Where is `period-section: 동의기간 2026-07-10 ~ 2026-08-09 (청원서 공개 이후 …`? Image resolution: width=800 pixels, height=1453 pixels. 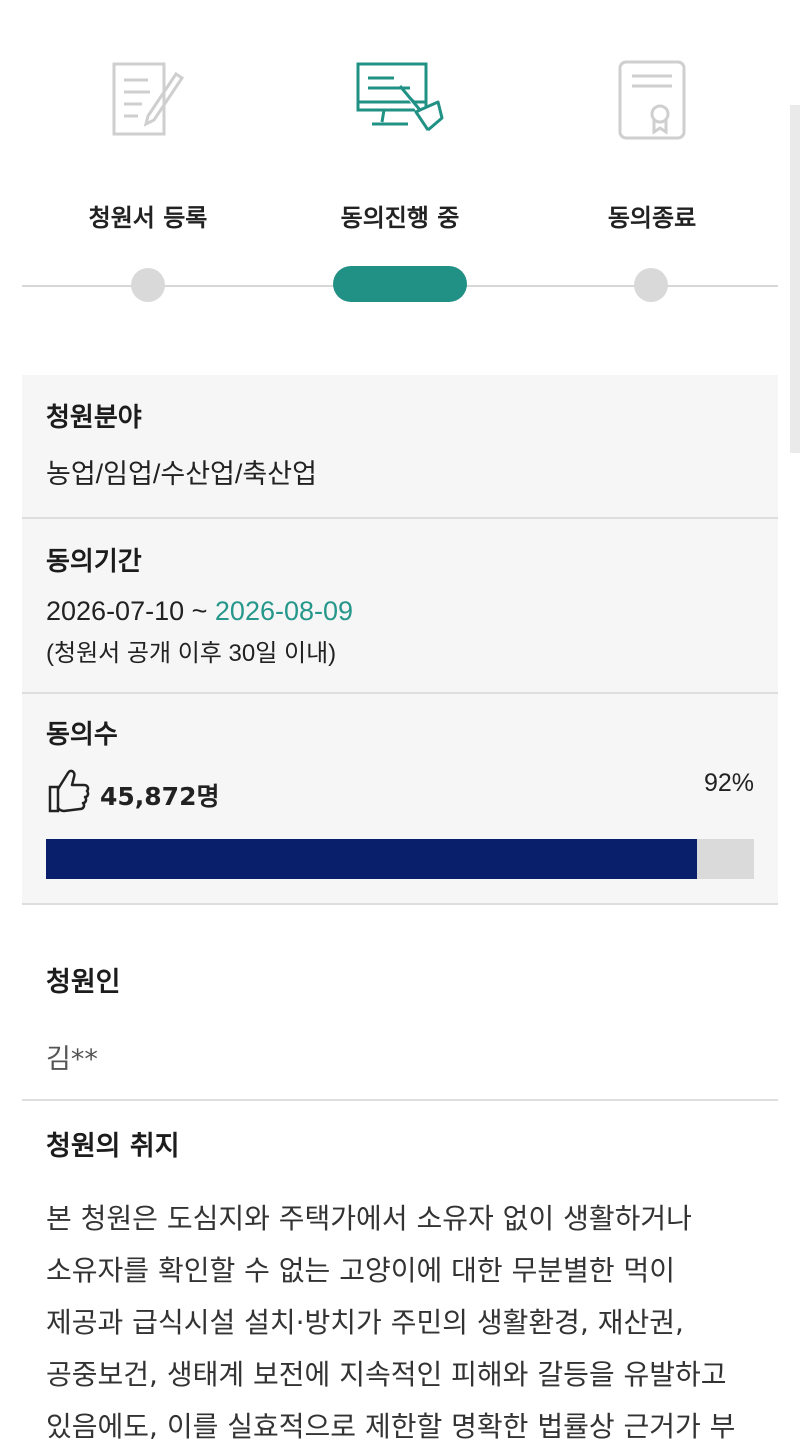 period-section: 동의기간 2026-07-10 ~ 2026-08-09 (청원서 공개 이후 … is located at coordinates (400, 606).